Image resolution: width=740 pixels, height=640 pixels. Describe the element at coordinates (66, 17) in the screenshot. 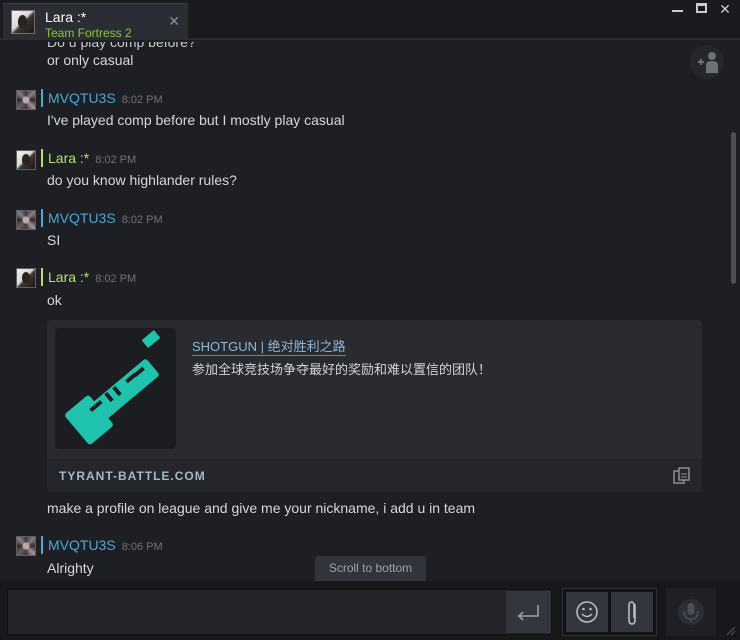

I see `tab-friend-name: Lara :*` at that location.